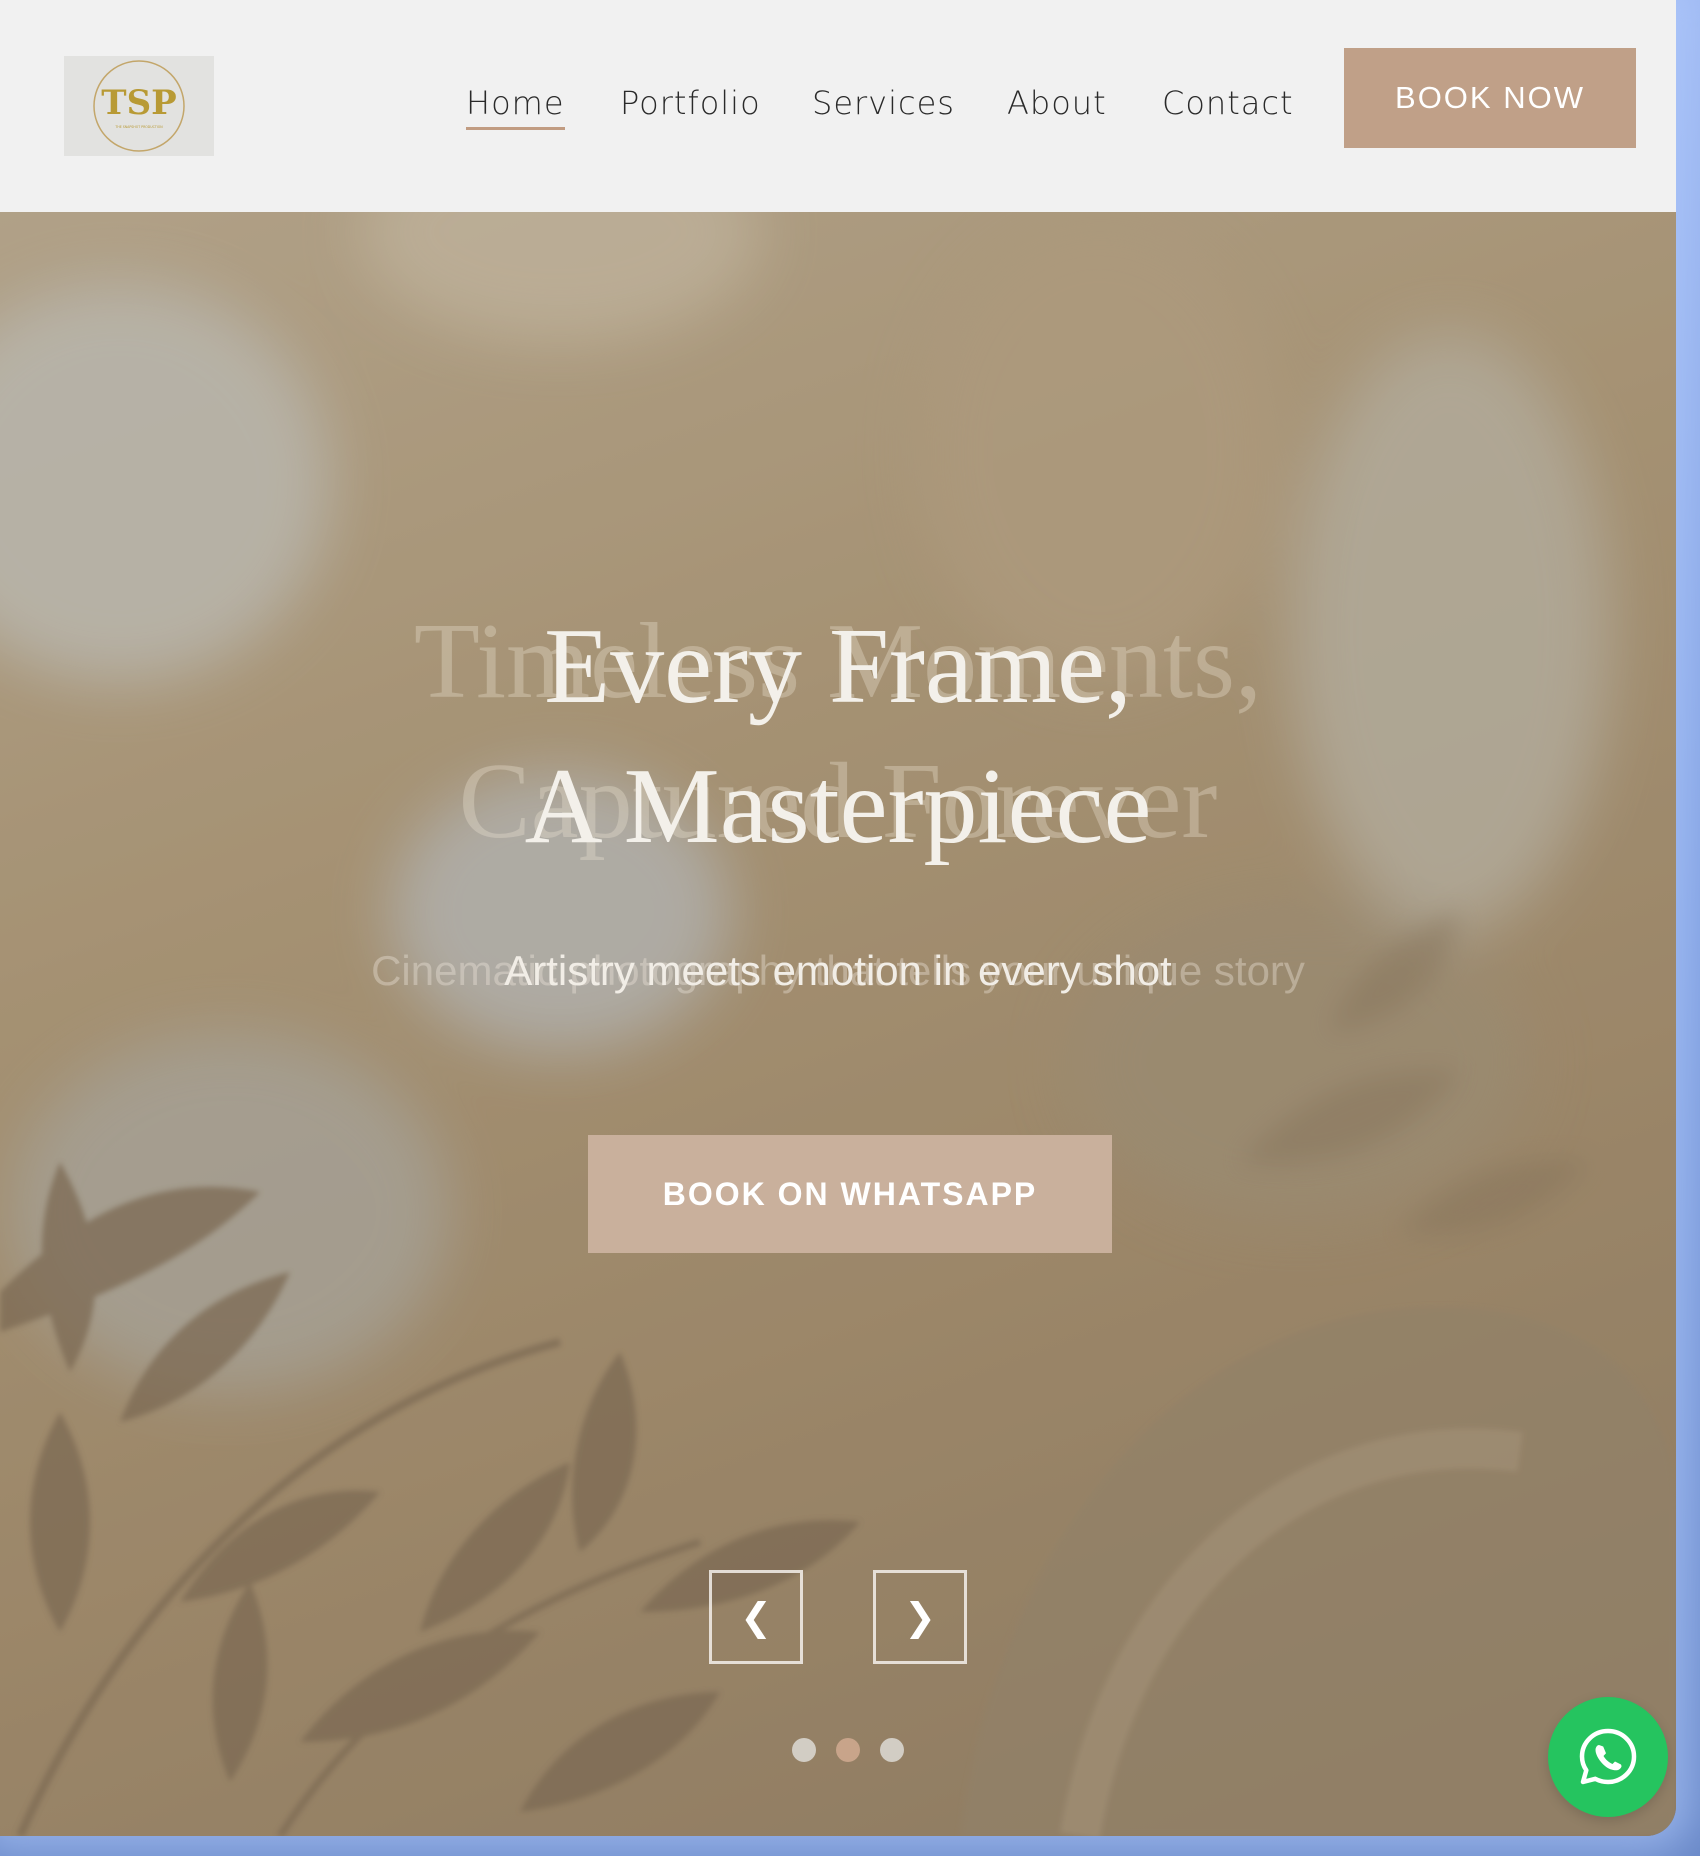 The height and width of the screenshot is (1856, 1700). What do you see at coordinates (850, 1194) in the screenshot?
I see `book-on-whatsapp-button: BOOK ON WHATSAPP` at bounding box center [850, 1194].